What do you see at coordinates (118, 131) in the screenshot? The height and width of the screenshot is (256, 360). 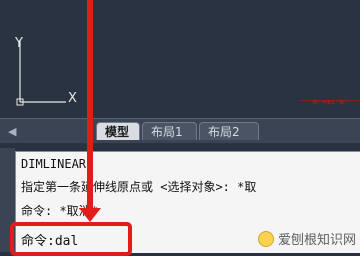 I see `tab-model: 模型` at bounding box center [118, 131].